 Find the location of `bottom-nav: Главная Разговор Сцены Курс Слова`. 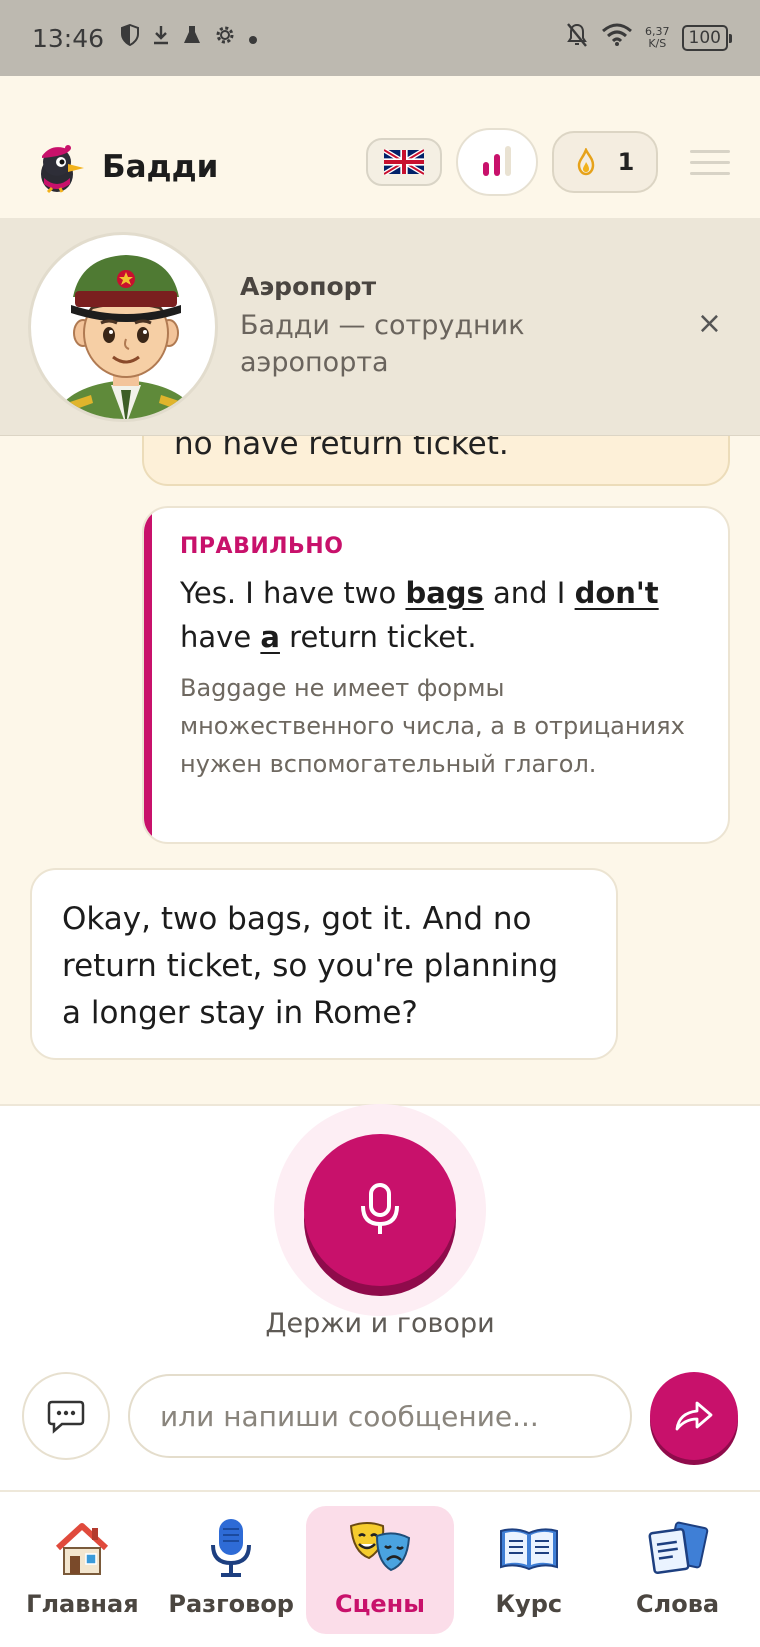

bottom-nav: Главная Разговор Сцены Курс Слова is located at coordinates (380, 1568).